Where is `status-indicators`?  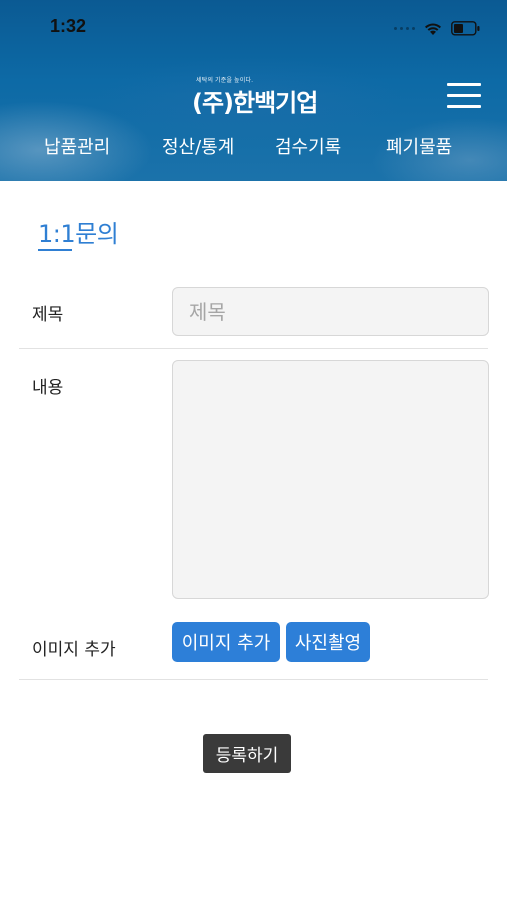
status-indicators is located at coordinates (437, 28).